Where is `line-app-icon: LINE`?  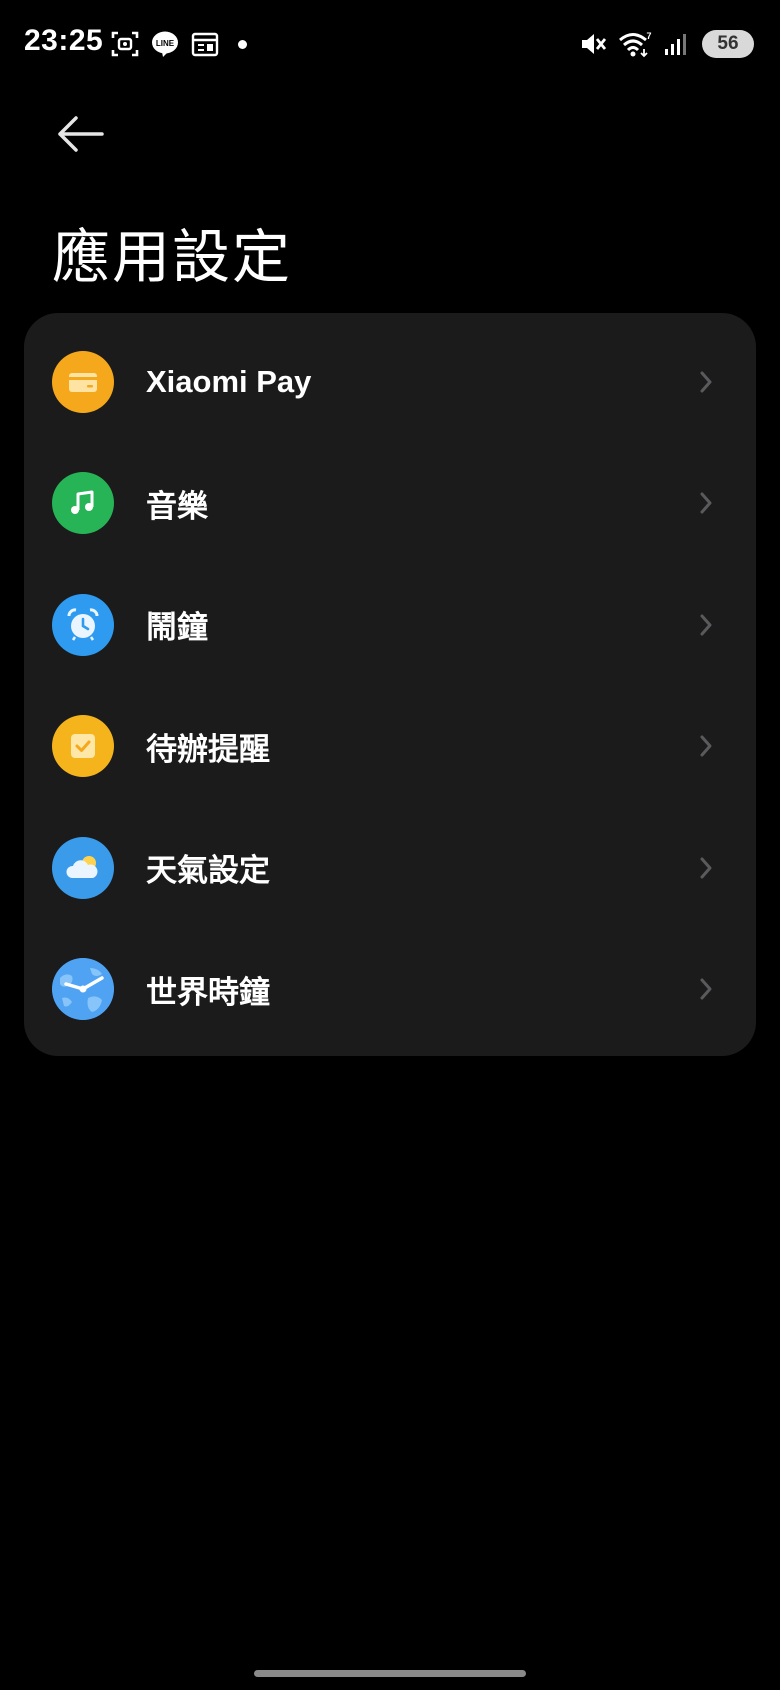 line-app-icon: LINE is located at coordinates (165, 44).